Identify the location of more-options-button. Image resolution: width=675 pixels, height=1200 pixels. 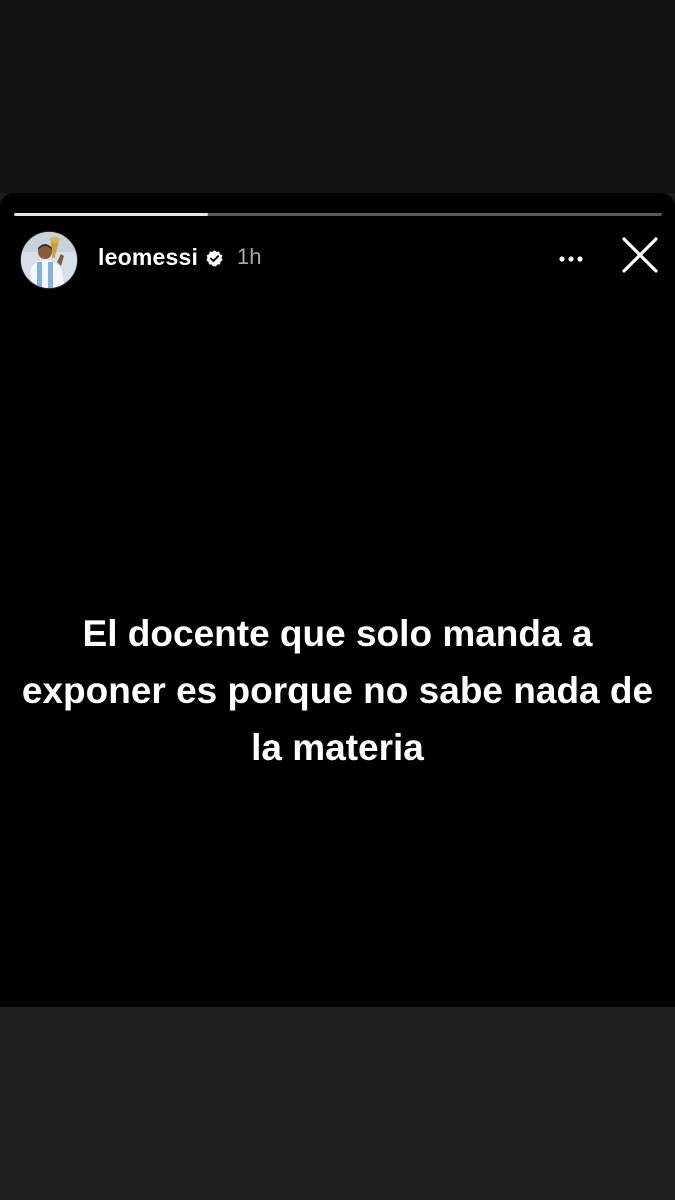
(572, 259).